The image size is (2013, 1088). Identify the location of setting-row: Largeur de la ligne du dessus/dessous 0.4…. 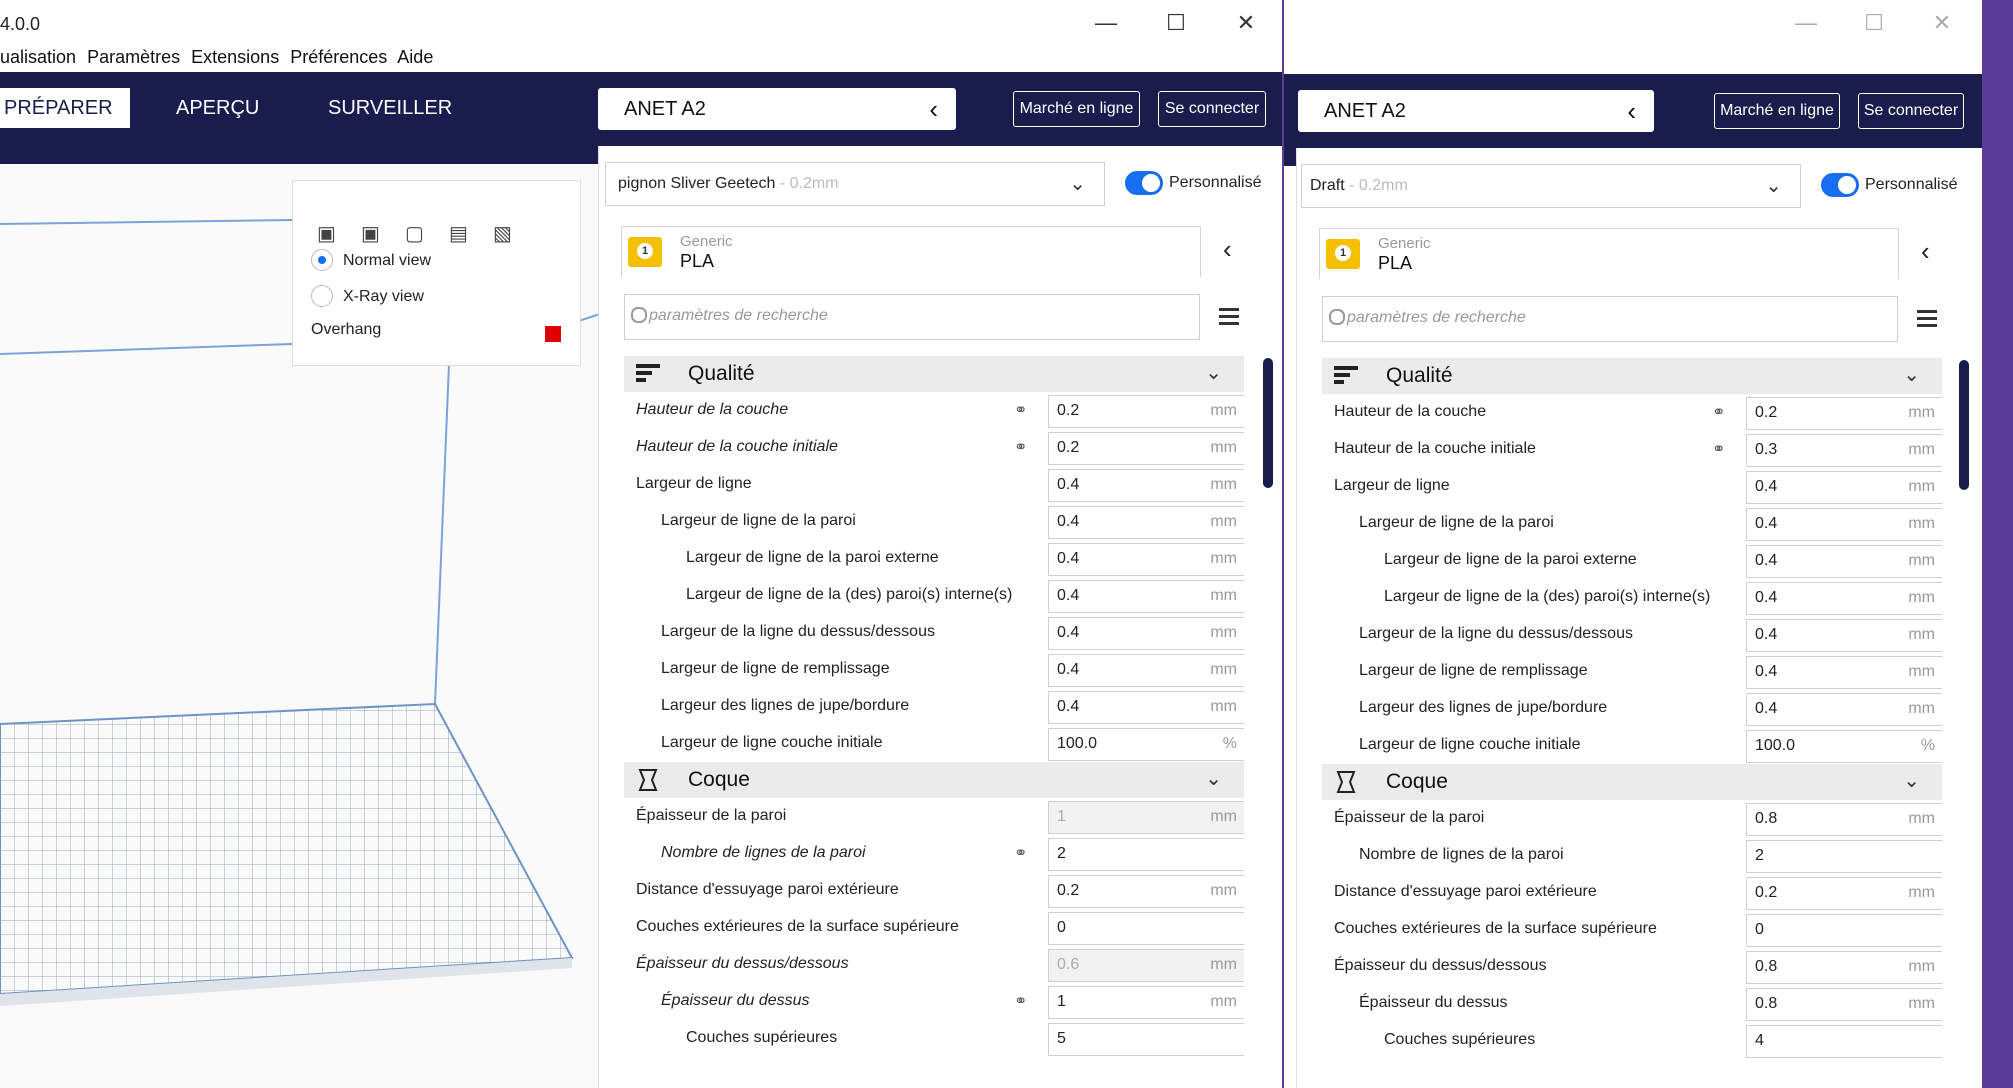
(934, 632).